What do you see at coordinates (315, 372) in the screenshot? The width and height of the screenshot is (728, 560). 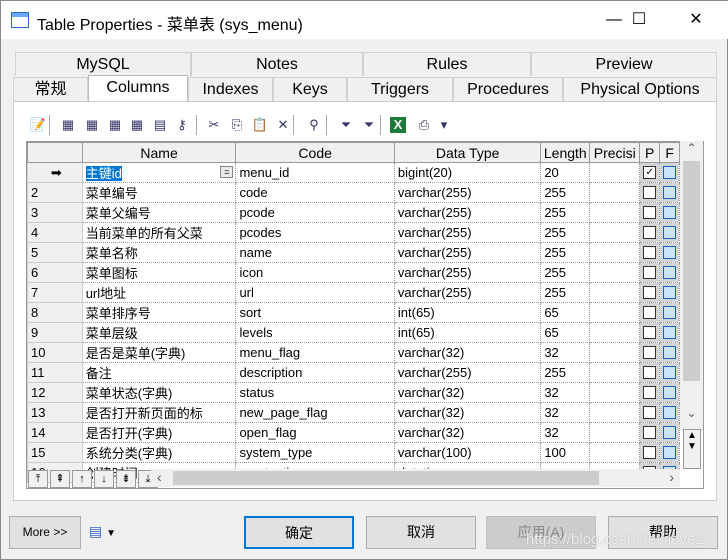 I see `code-cell: description` at bounding box center [315, 372].